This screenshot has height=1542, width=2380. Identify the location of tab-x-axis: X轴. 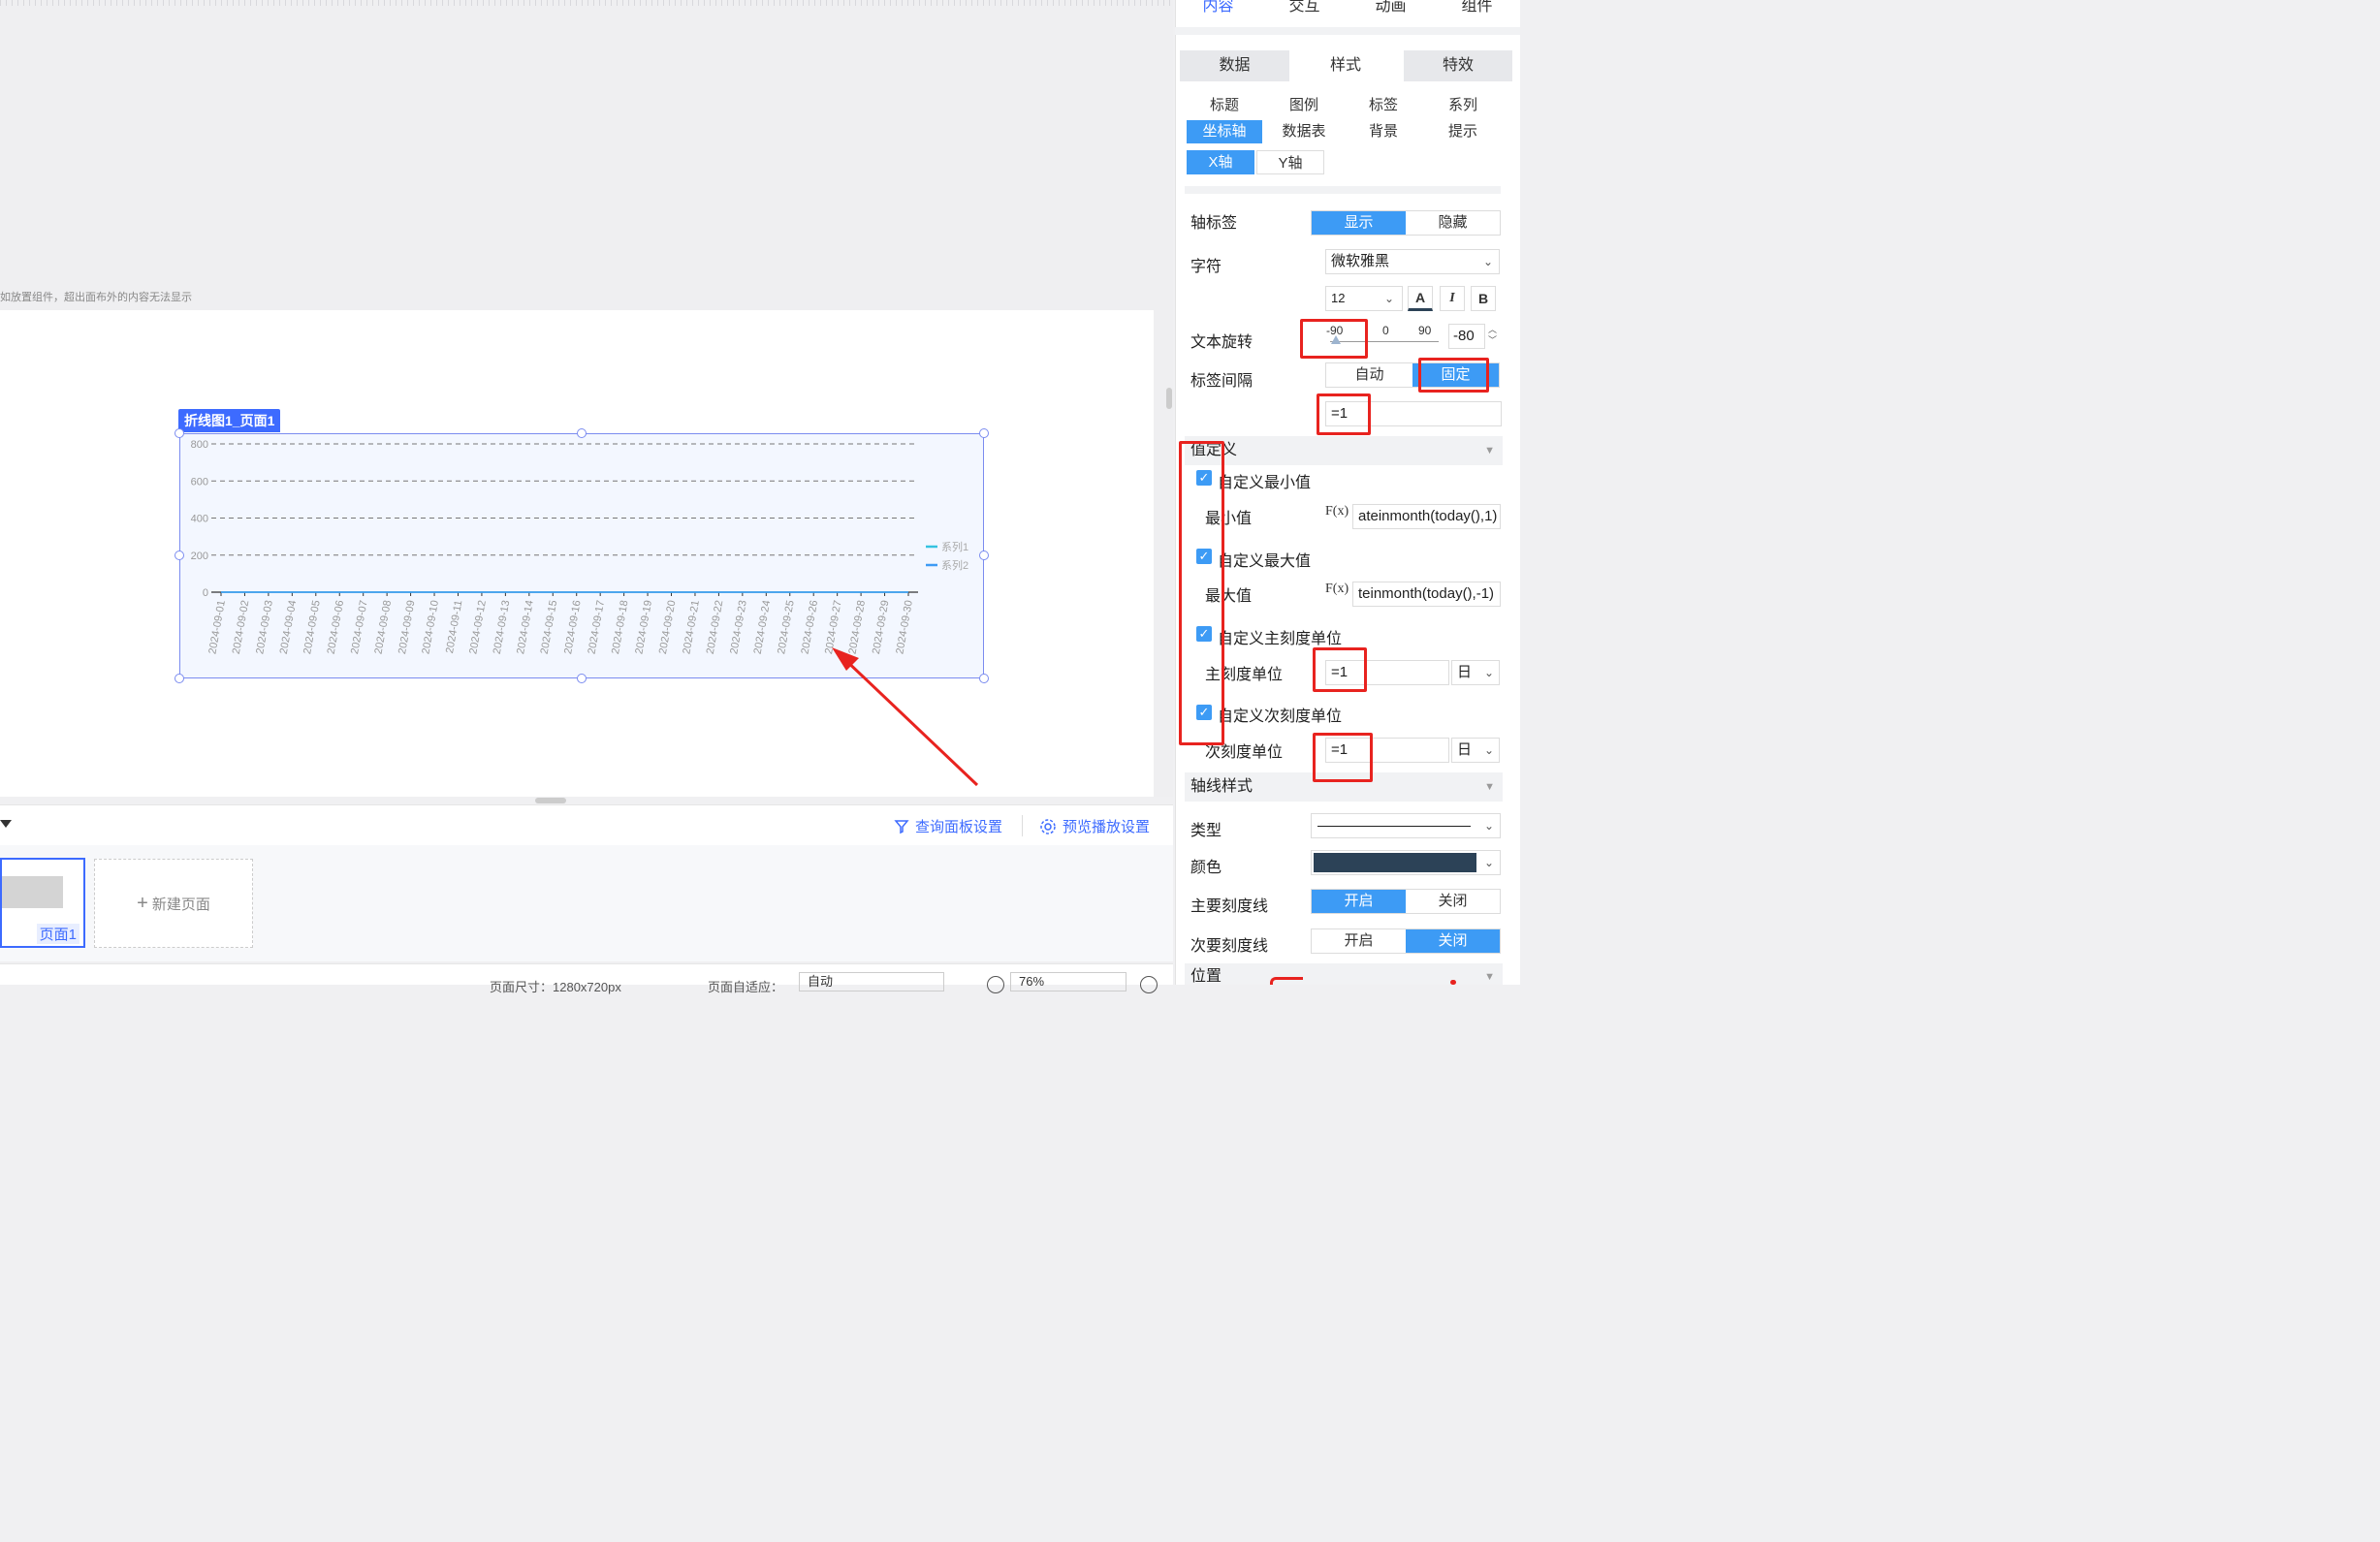
(1220, 162).